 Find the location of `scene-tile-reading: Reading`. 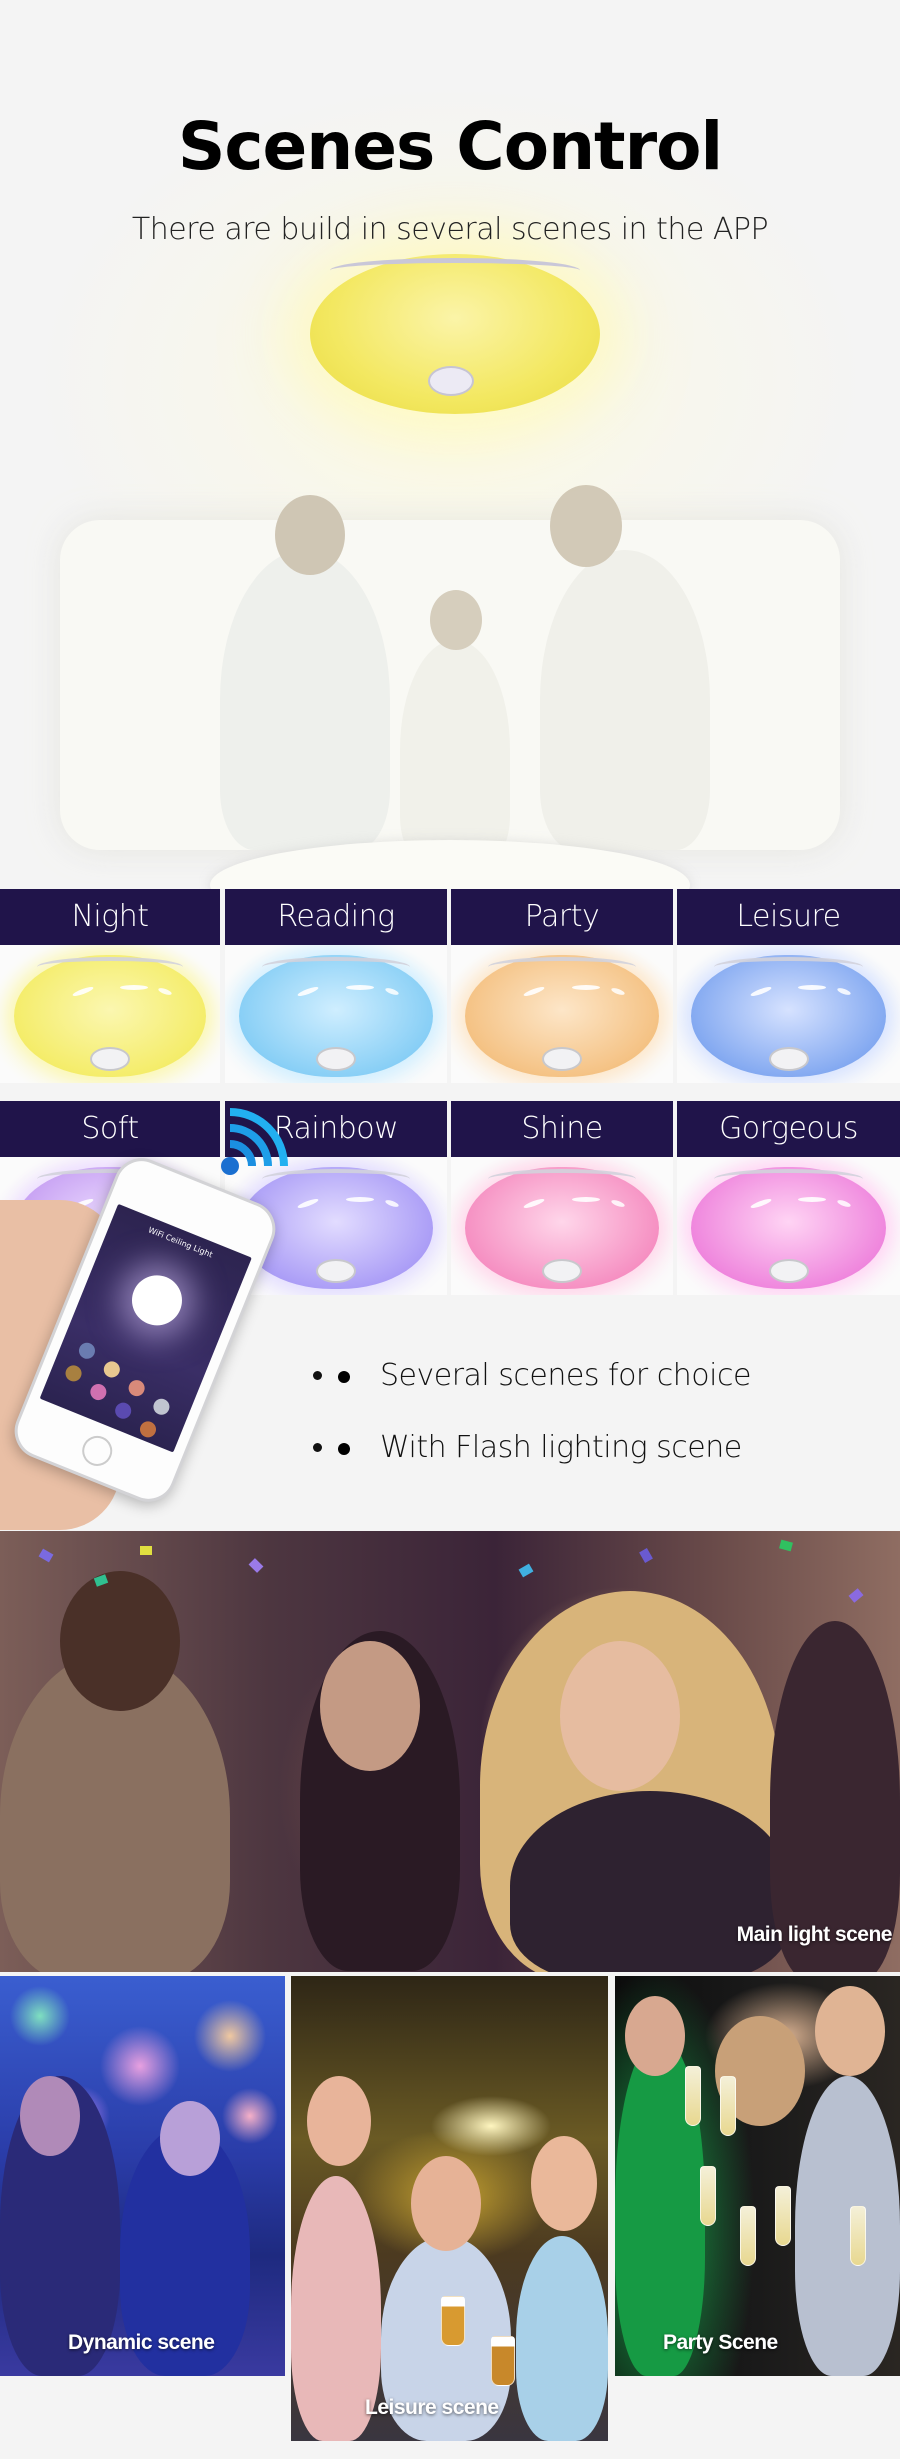

scene-tile-reading: Reading is located at coordinates (336, 986).